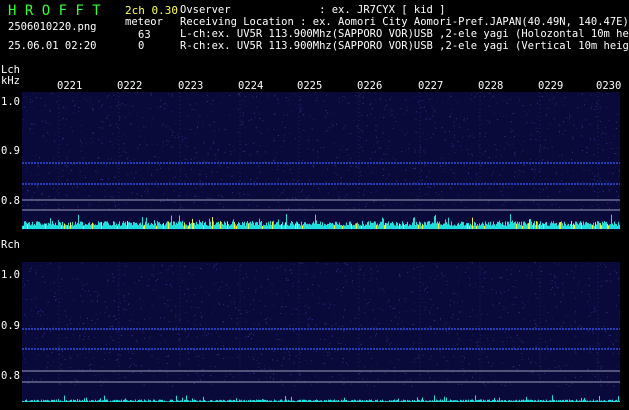  What do you see at coordinates (141, 46) in the screenshot?
I see `meteor-count-rch: 0` at bounding box center [141, 46].